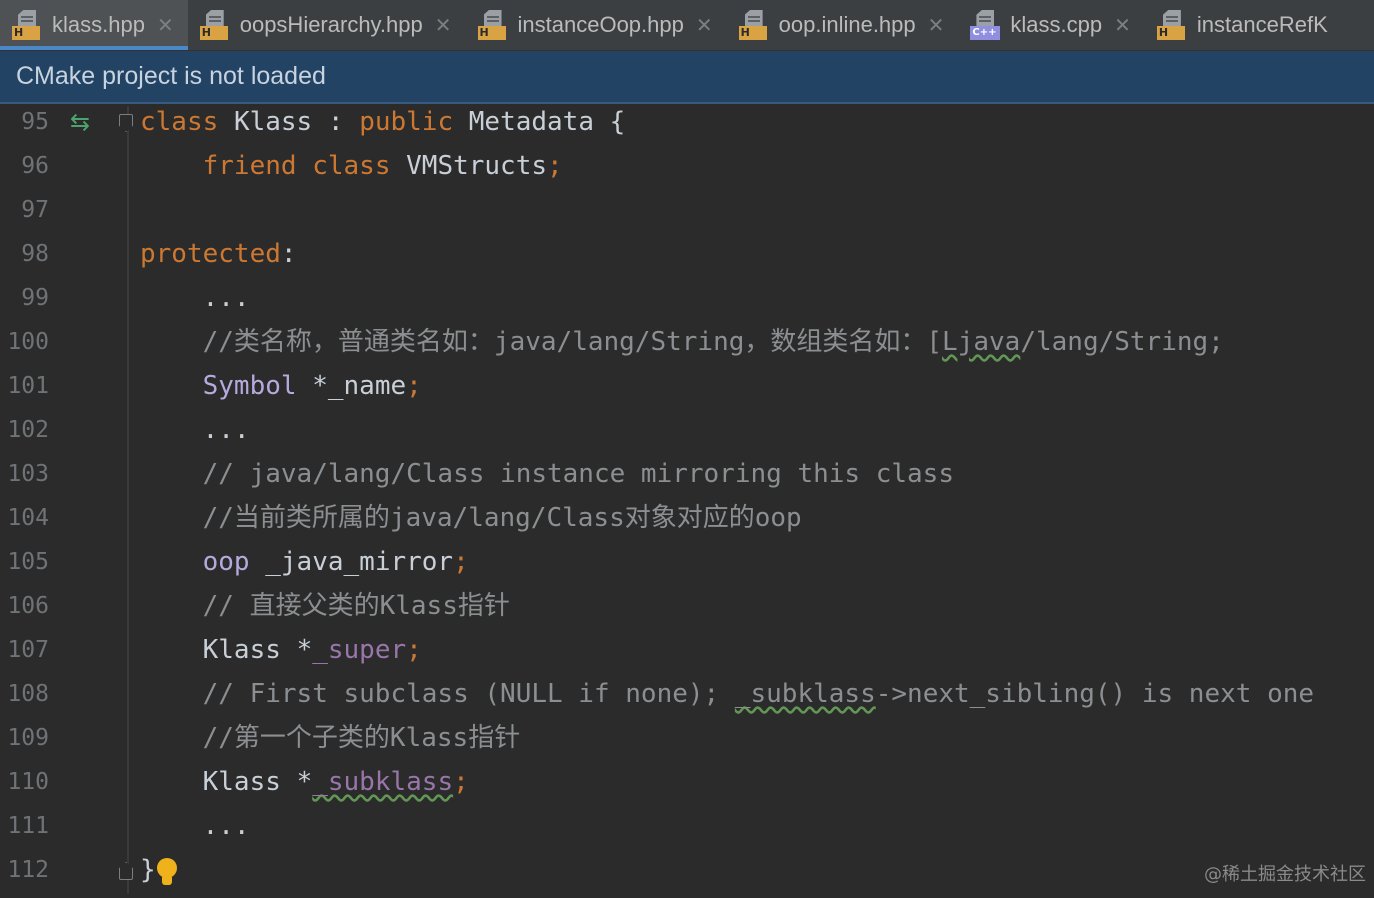 The image size is (1374, 898). What do you see at coordinates (687, 876) in the screenshot?
I see `code-line: 112 }` at bounding box center [687, 876].